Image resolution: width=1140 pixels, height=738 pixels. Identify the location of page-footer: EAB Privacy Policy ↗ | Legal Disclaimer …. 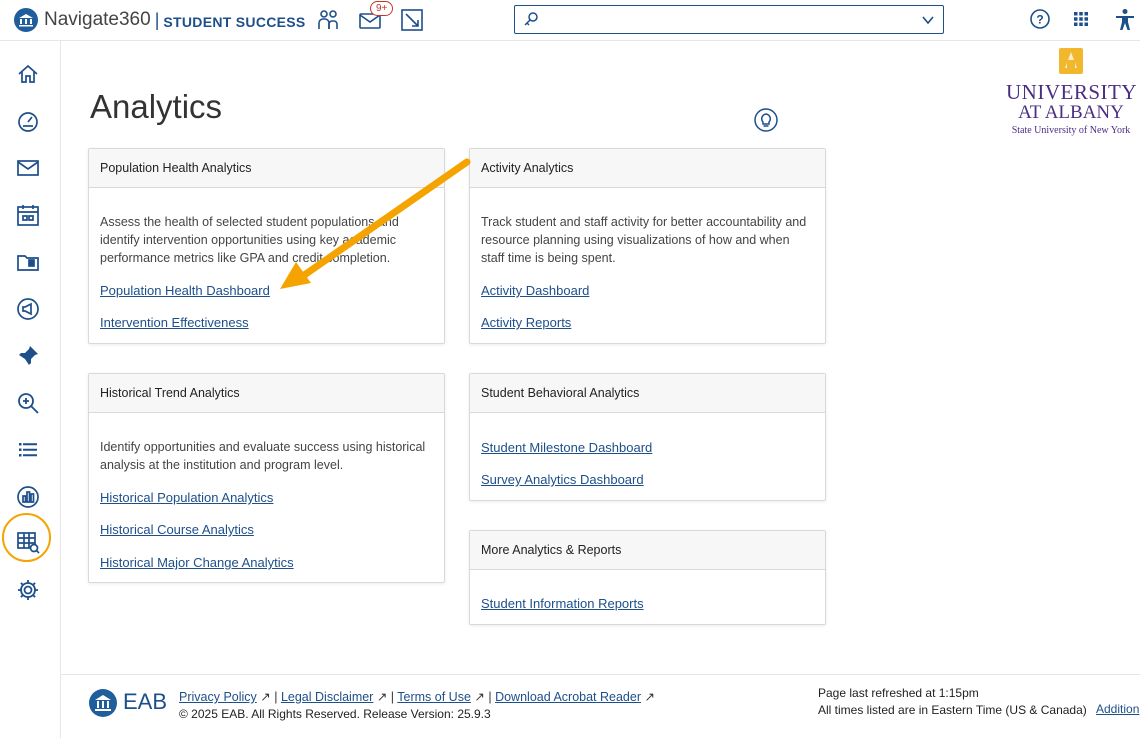
(600, 706).